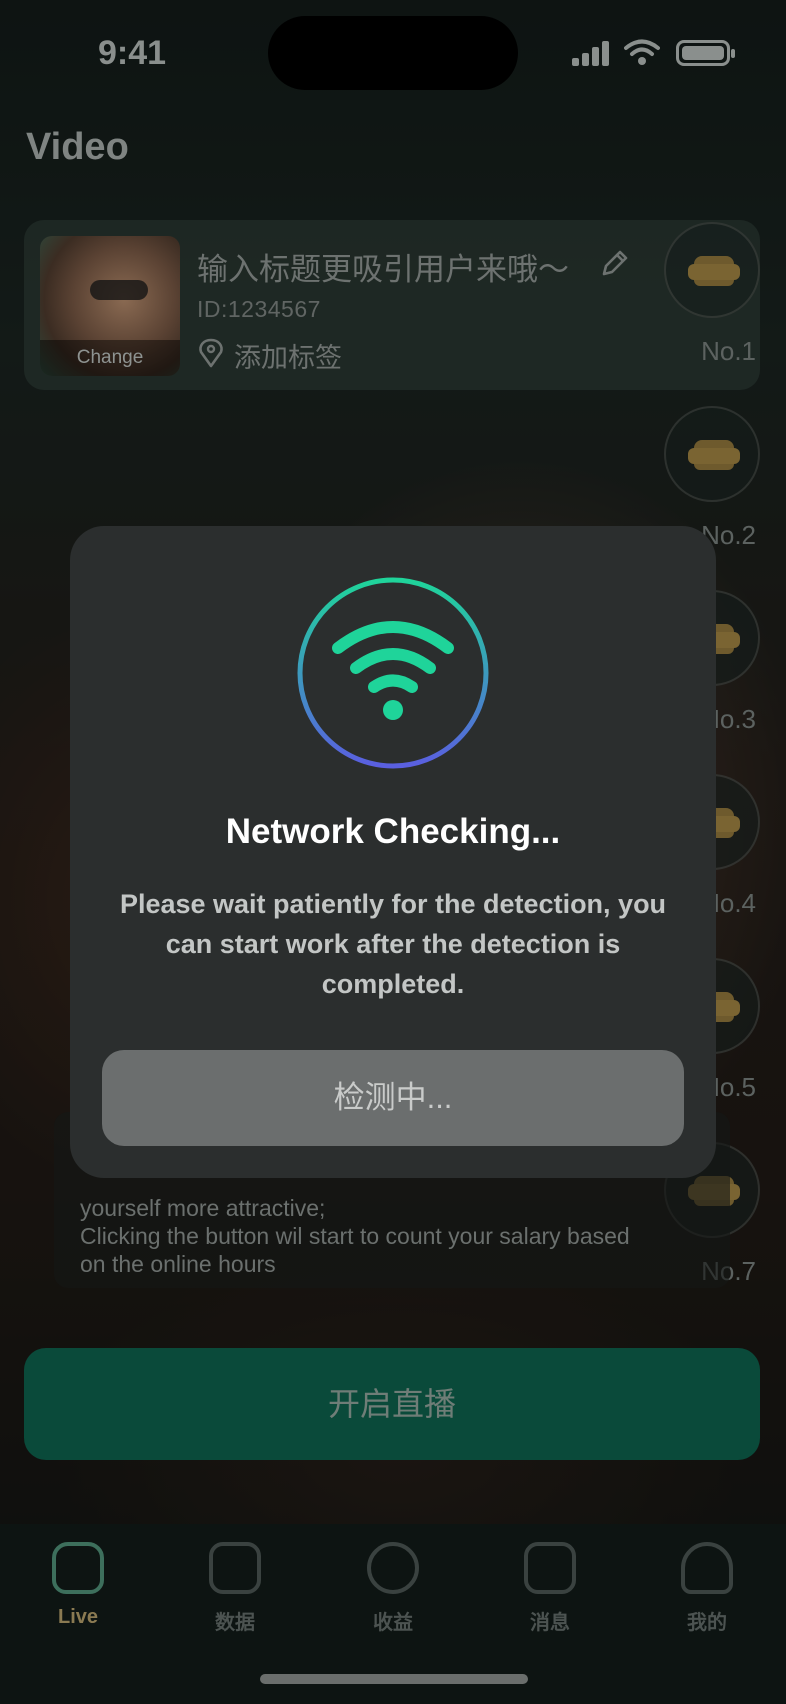  Describe the element at coordinates (119, 290) in the screenshot. I see `avatar-photo` at that location.